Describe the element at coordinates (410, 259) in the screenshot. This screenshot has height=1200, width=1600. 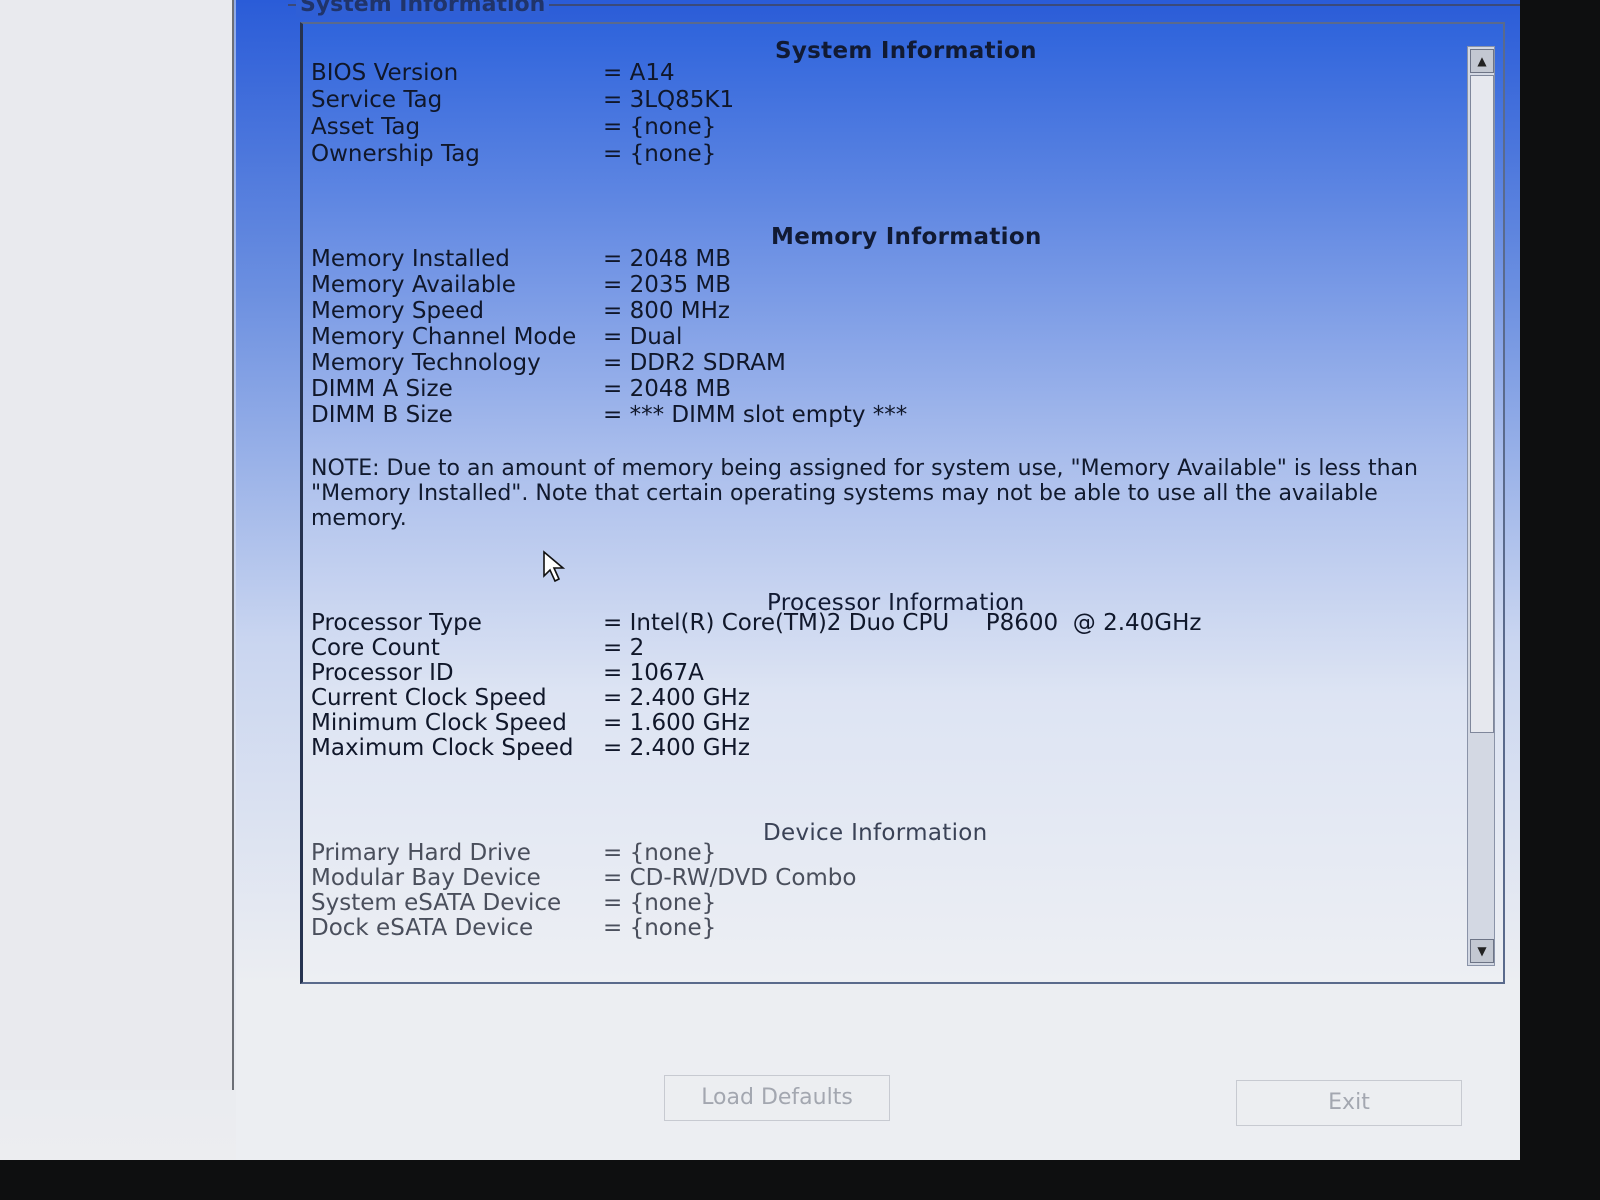
I see `row-label: Memory Installed` at that location.